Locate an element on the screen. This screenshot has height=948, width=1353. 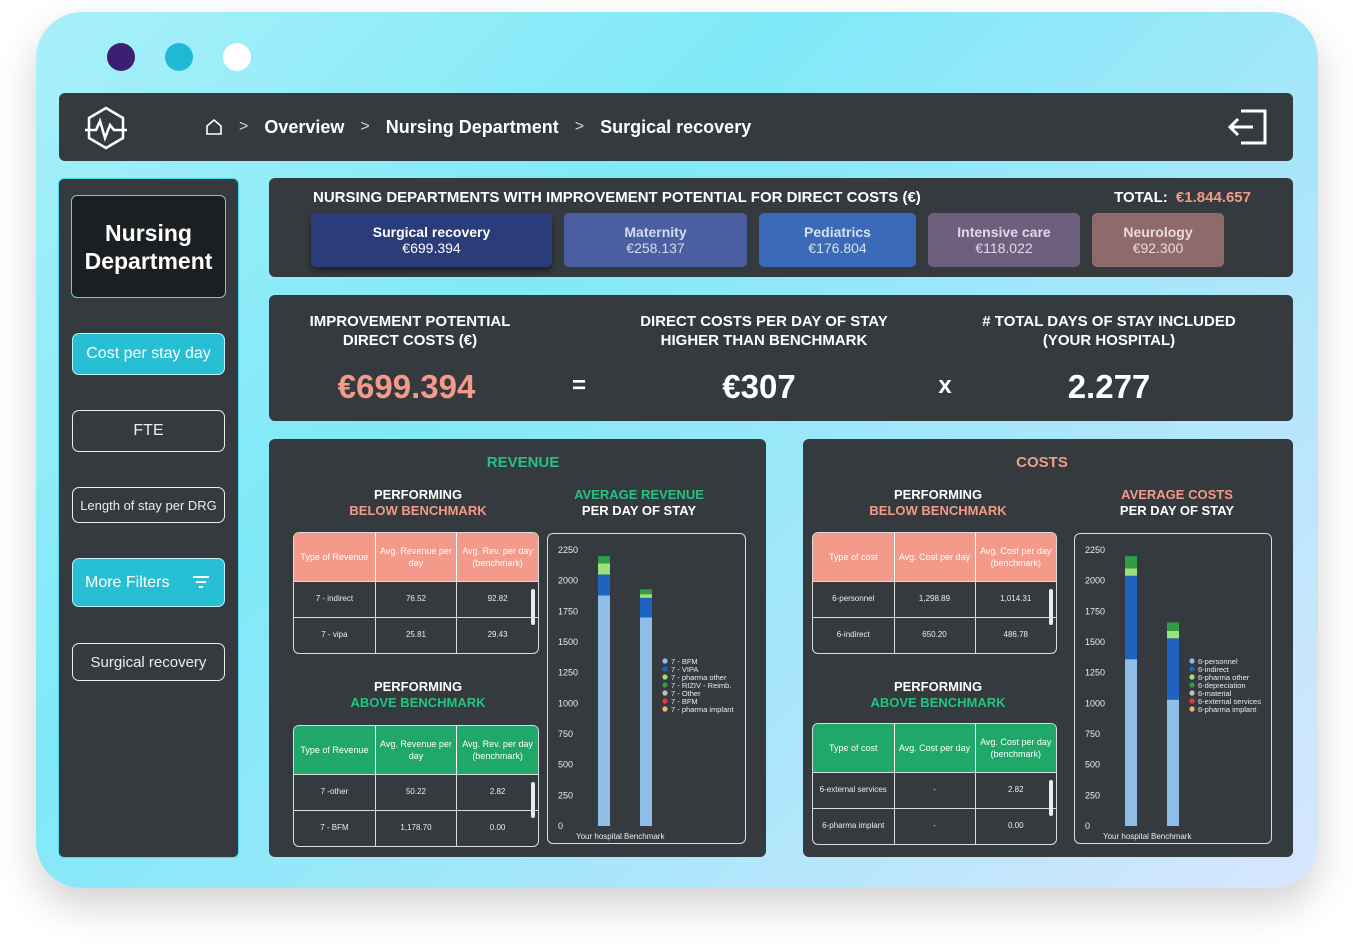
y-tick-label: 750 is located at coordinates (1092, 734).